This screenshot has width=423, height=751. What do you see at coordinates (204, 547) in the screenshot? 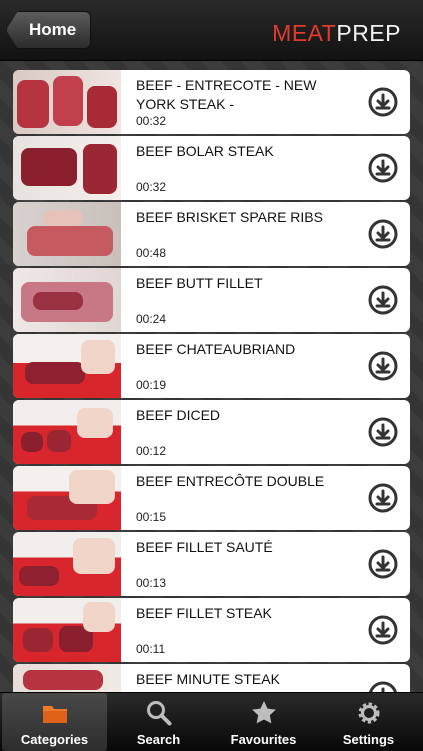
I see `item-title: BEEF FILLET SAUTÉ` at bounding box center [204, 547].